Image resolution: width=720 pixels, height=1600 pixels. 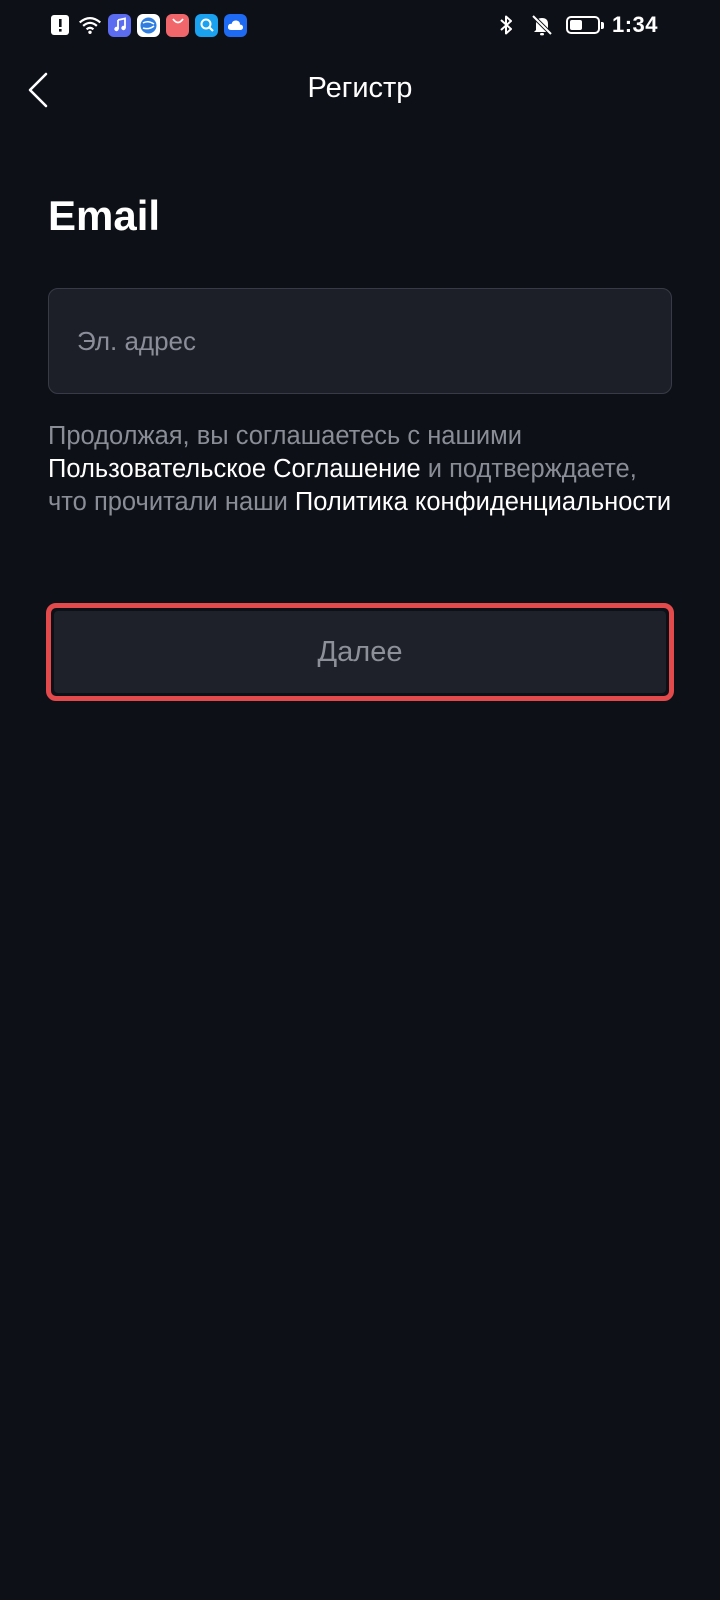 I want to click on wifi-icon, so click(x=90, y=25).